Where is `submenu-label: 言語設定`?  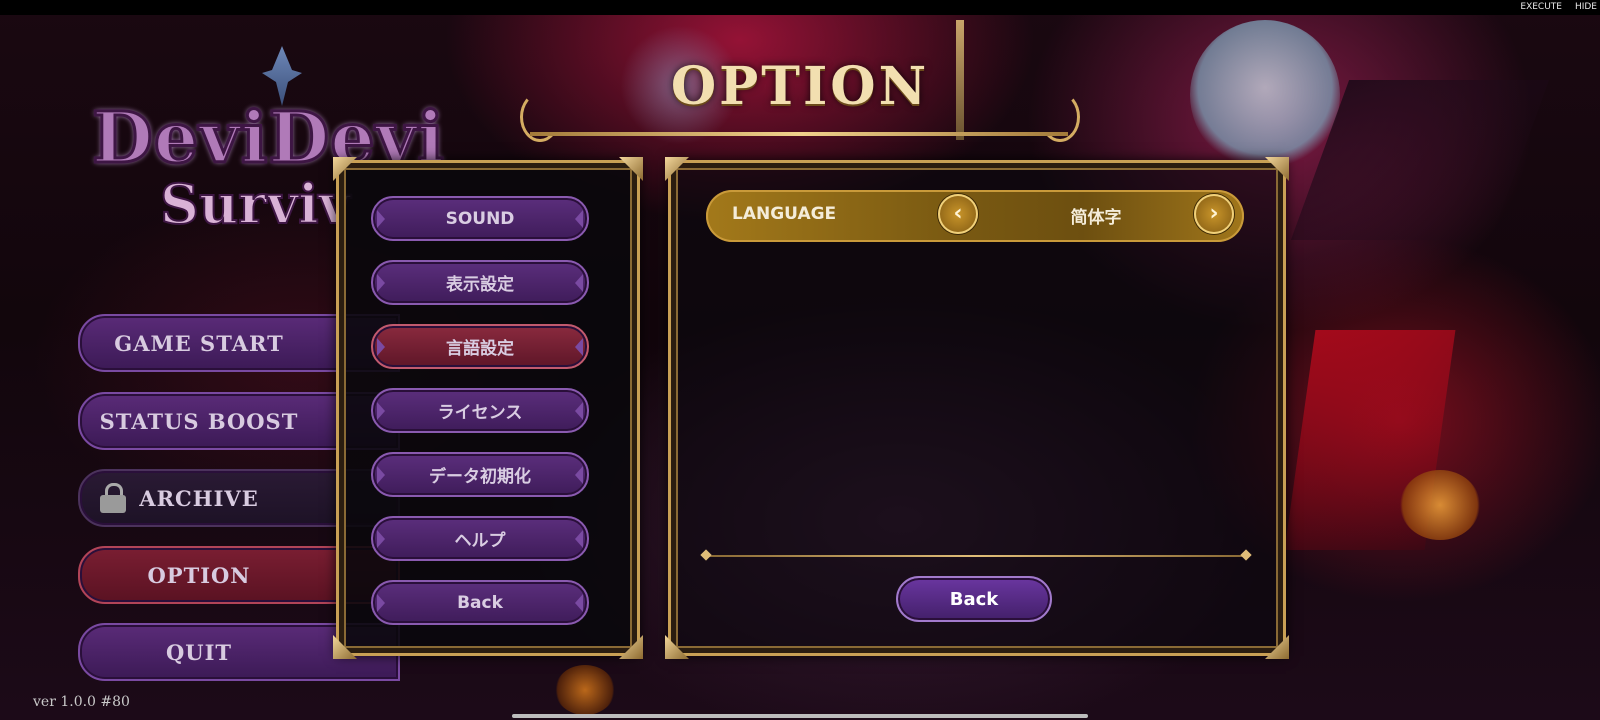
submenu-label: 言語設定 is located at coordinates (480, 349).